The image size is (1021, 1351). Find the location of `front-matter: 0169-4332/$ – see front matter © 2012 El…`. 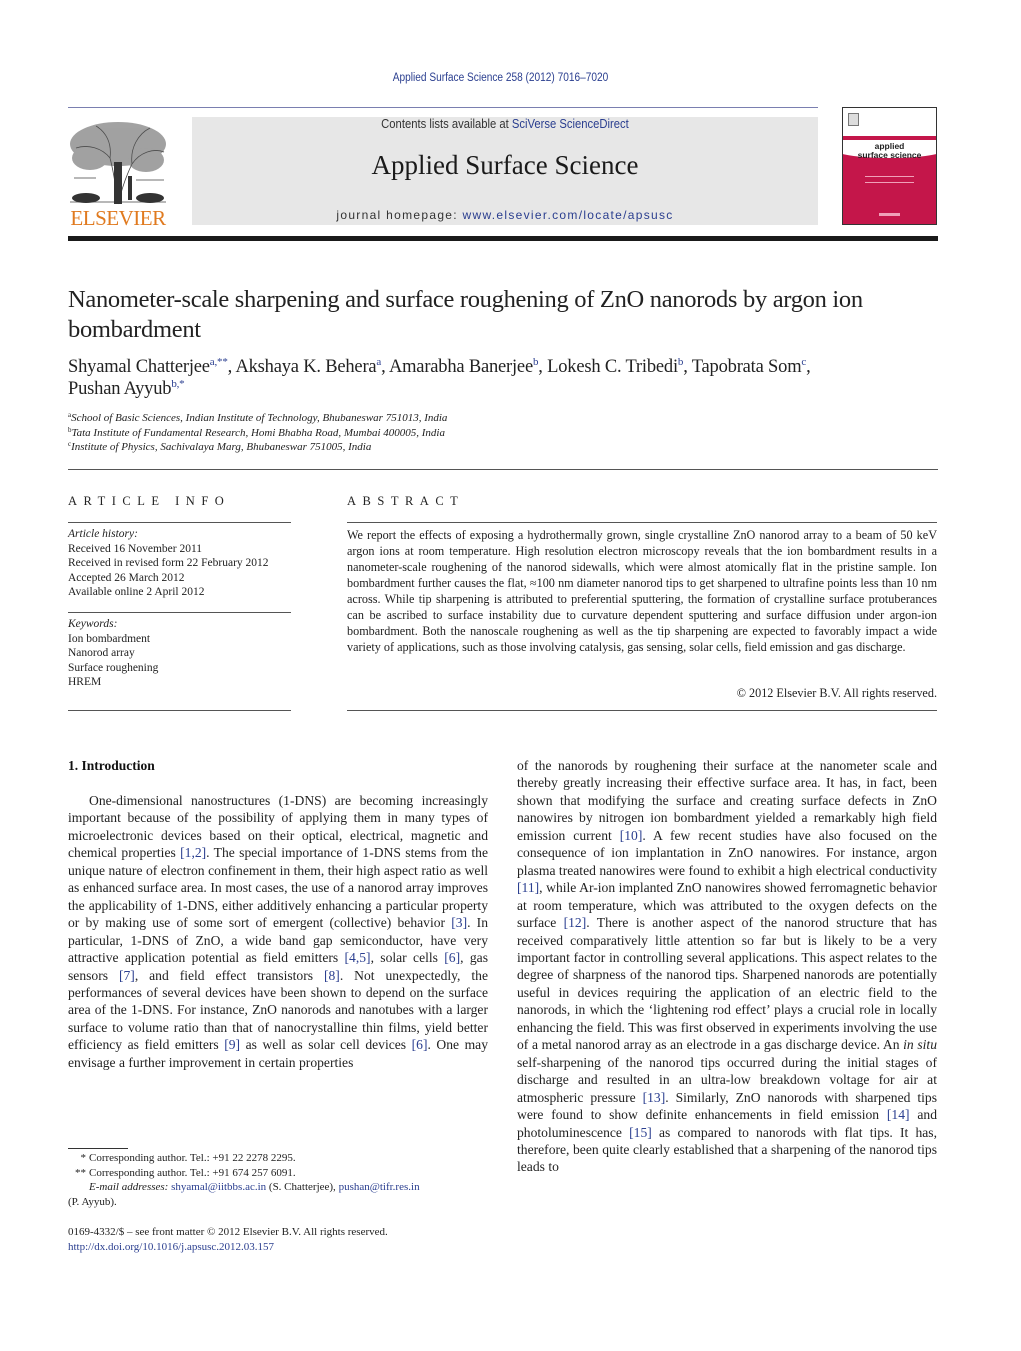

front-matter: 0169-4332/$ – see front matter © 2012 El… is located at coordinates (283, 1240).